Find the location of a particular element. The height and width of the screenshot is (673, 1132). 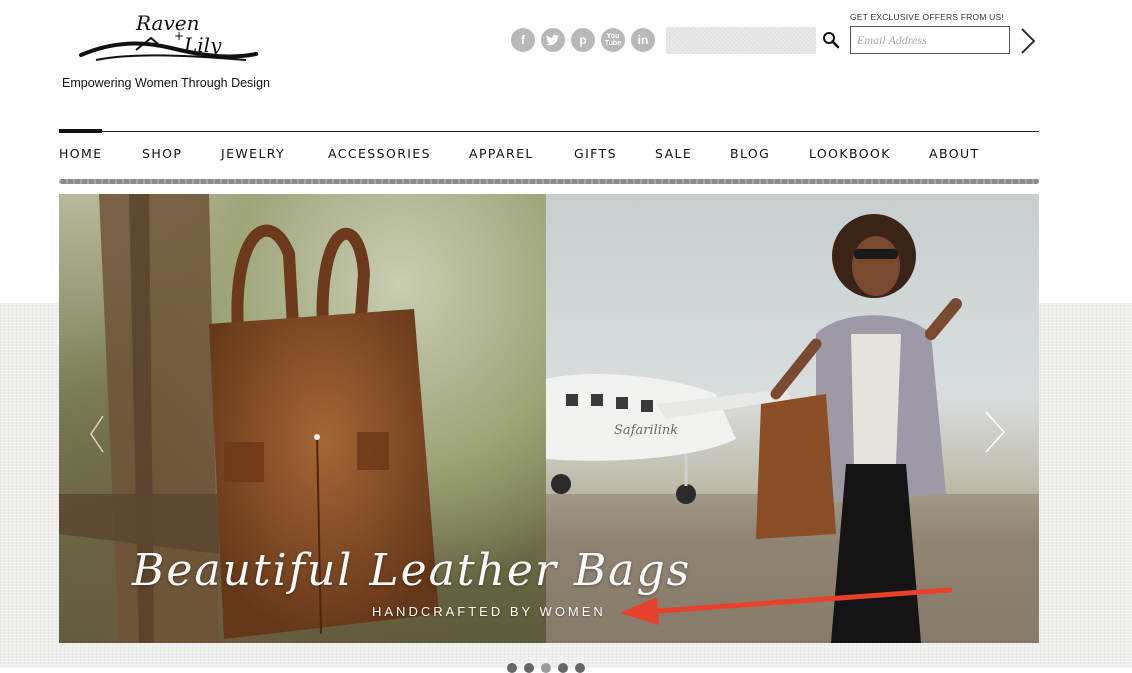

annotation-arrow-icon is located at coordinates (786, 606).